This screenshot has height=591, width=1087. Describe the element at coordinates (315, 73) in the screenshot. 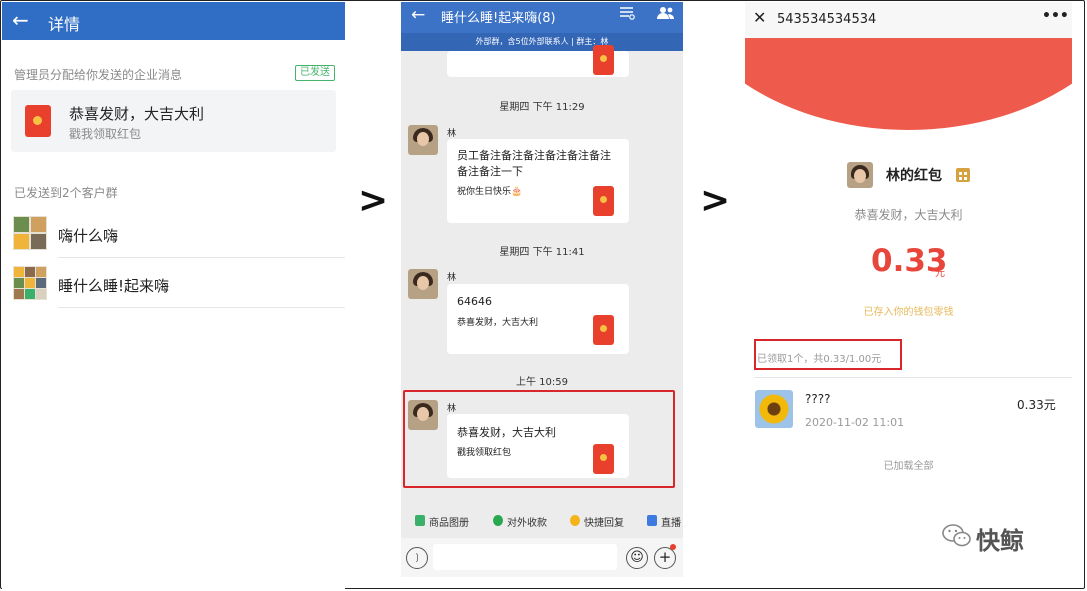

I see `status-badge: 已发送` at that location.